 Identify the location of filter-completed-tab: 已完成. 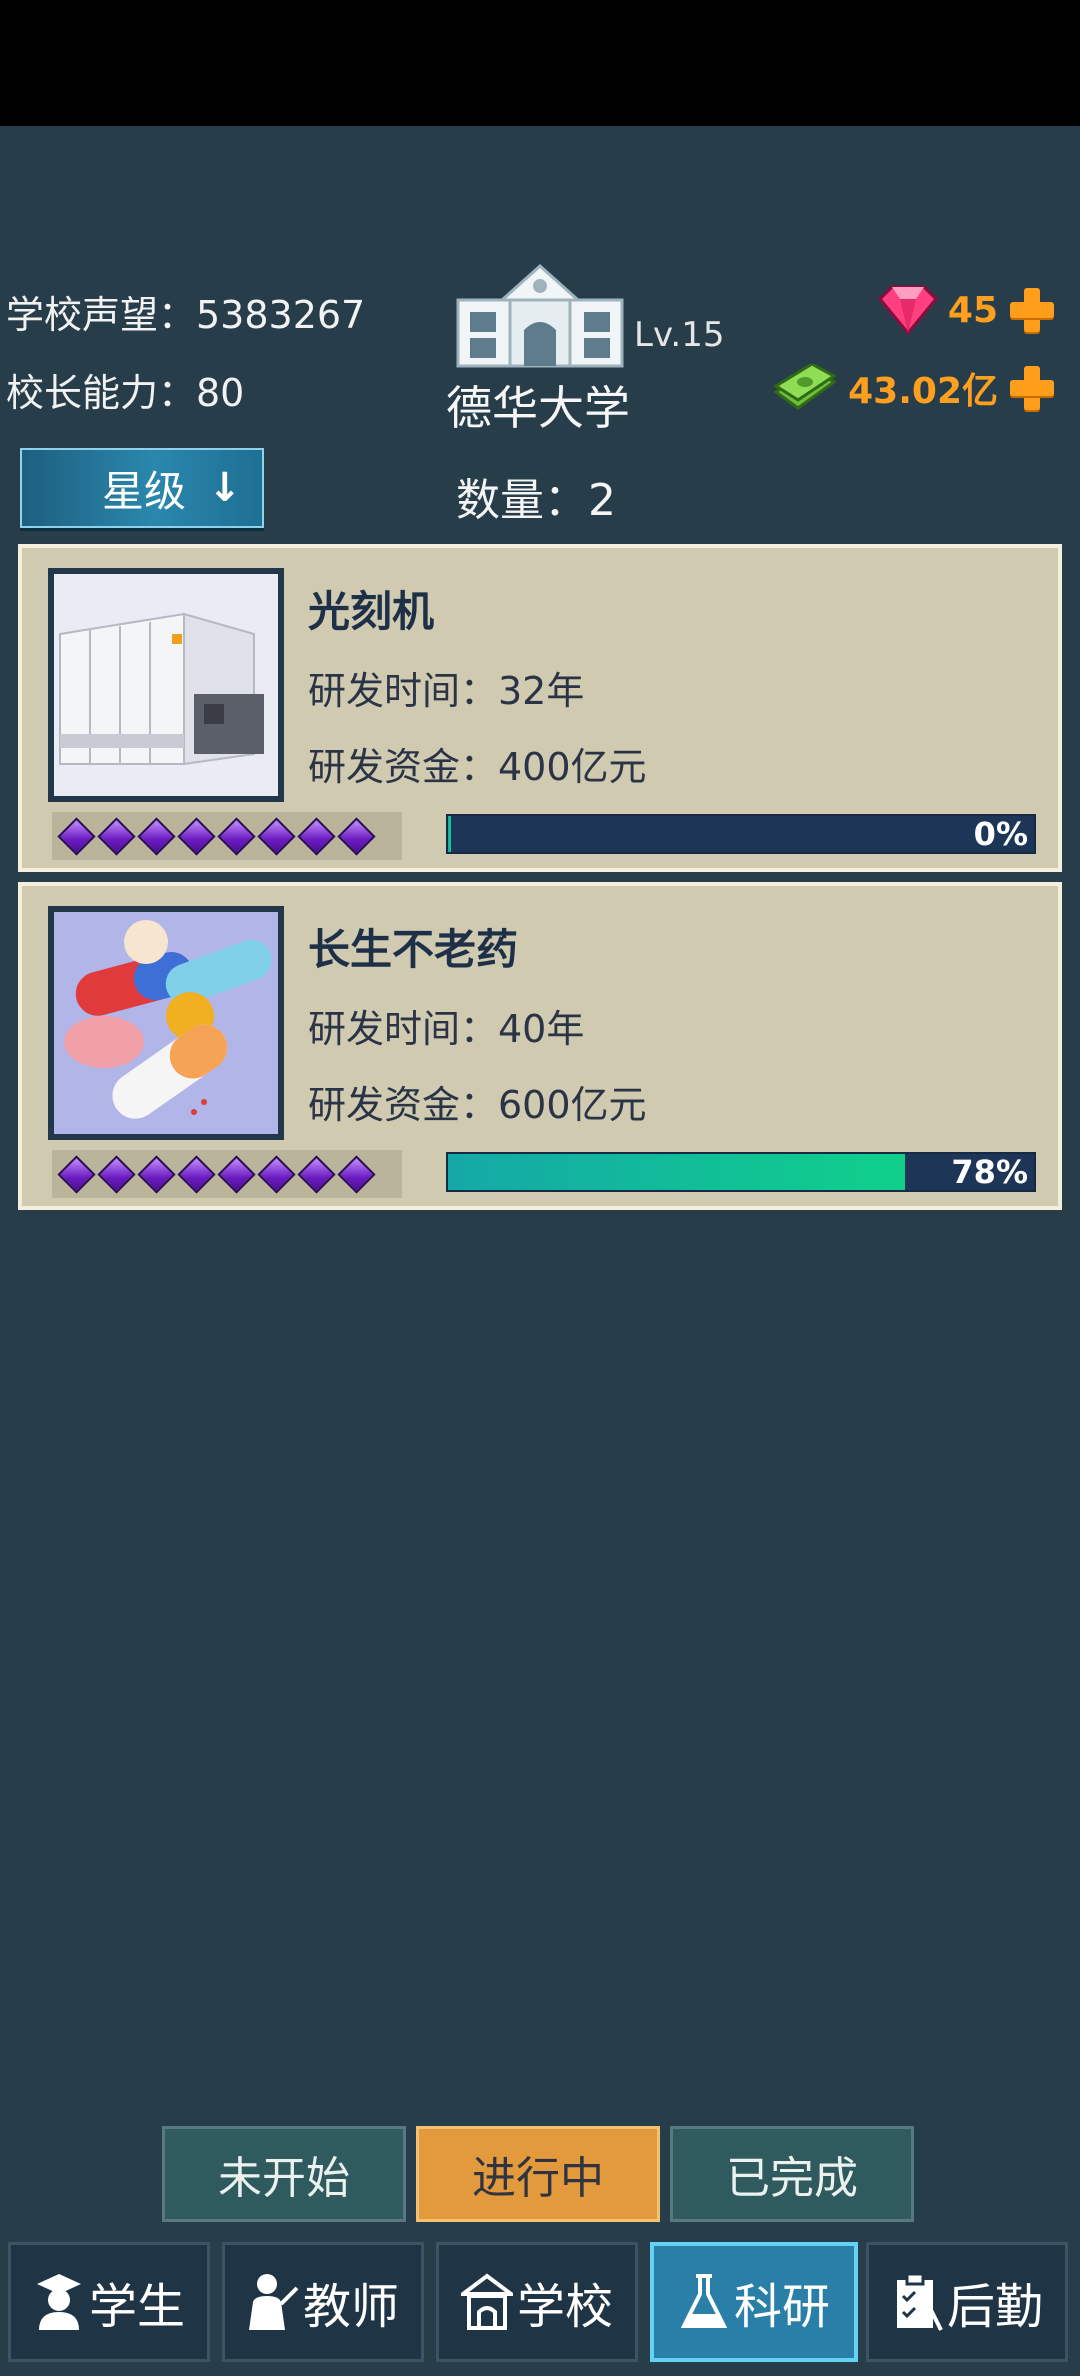
(792, 2174).